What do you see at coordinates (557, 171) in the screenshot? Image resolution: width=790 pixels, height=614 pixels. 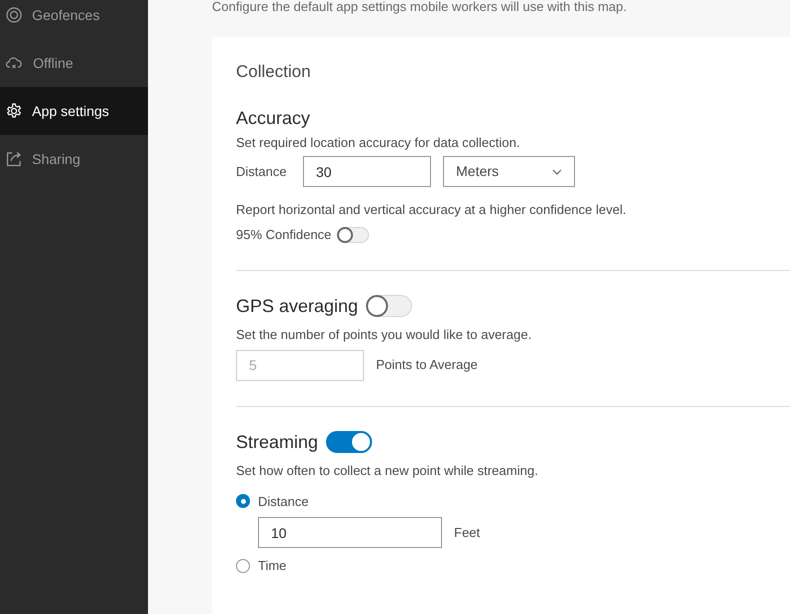 I see `chevron-down-icon` at bounding box center [557, 171].